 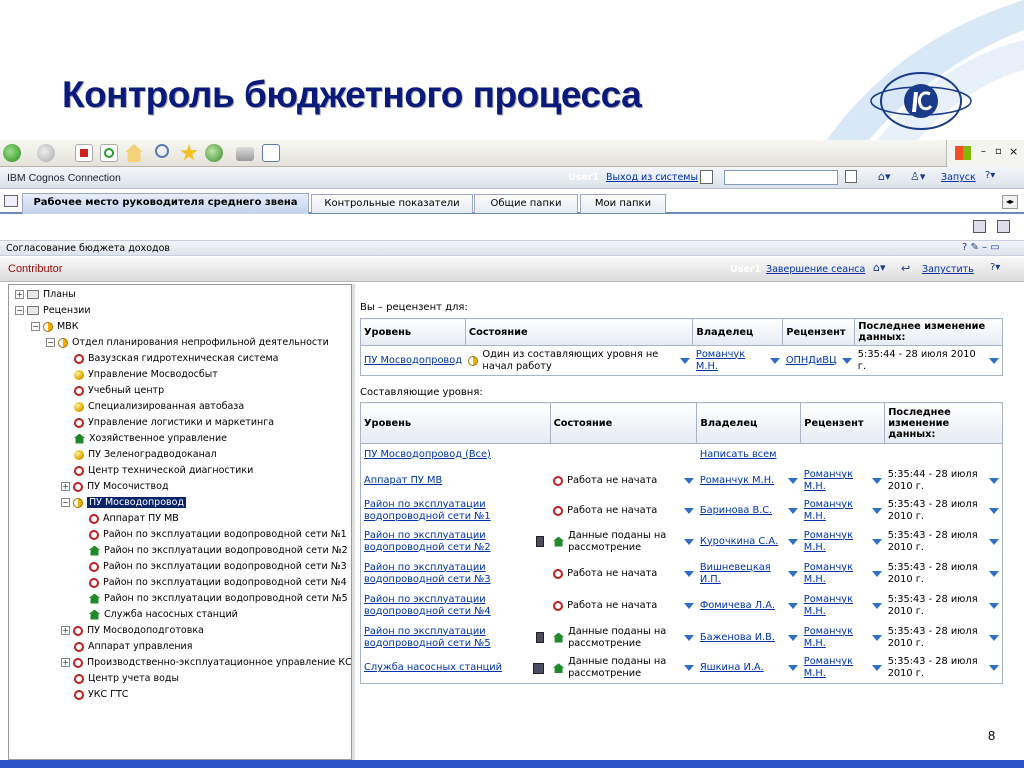 What do you see at coordinates (162, 151) in the screenshot?
I see `search-icon` at bounding box center [162, 151].